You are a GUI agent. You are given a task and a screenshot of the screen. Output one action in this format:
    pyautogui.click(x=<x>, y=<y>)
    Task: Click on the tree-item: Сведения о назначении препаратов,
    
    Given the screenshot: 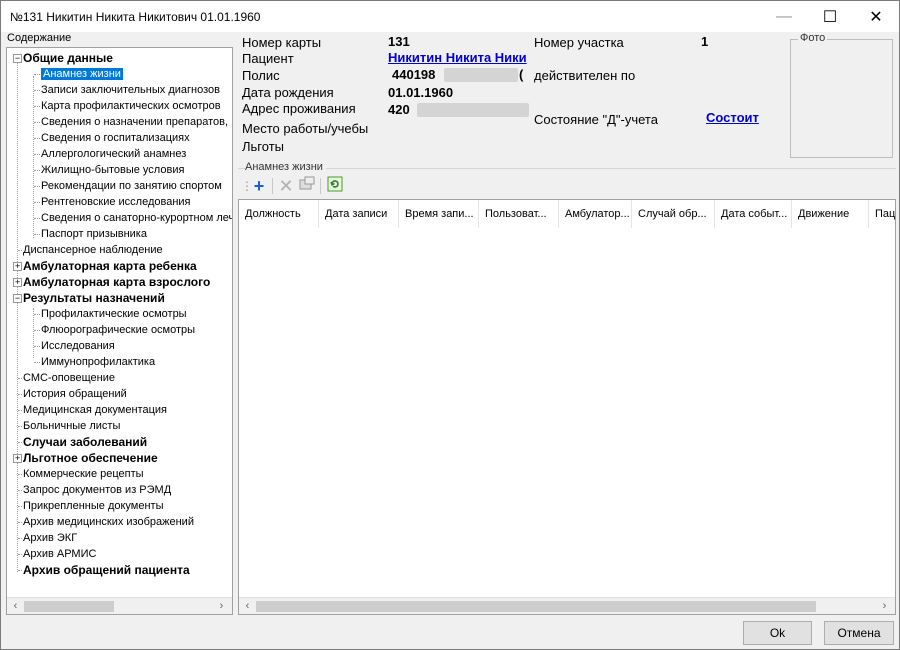 What is the action you would take?
    pyautogui.click(x=134, y=122)
    